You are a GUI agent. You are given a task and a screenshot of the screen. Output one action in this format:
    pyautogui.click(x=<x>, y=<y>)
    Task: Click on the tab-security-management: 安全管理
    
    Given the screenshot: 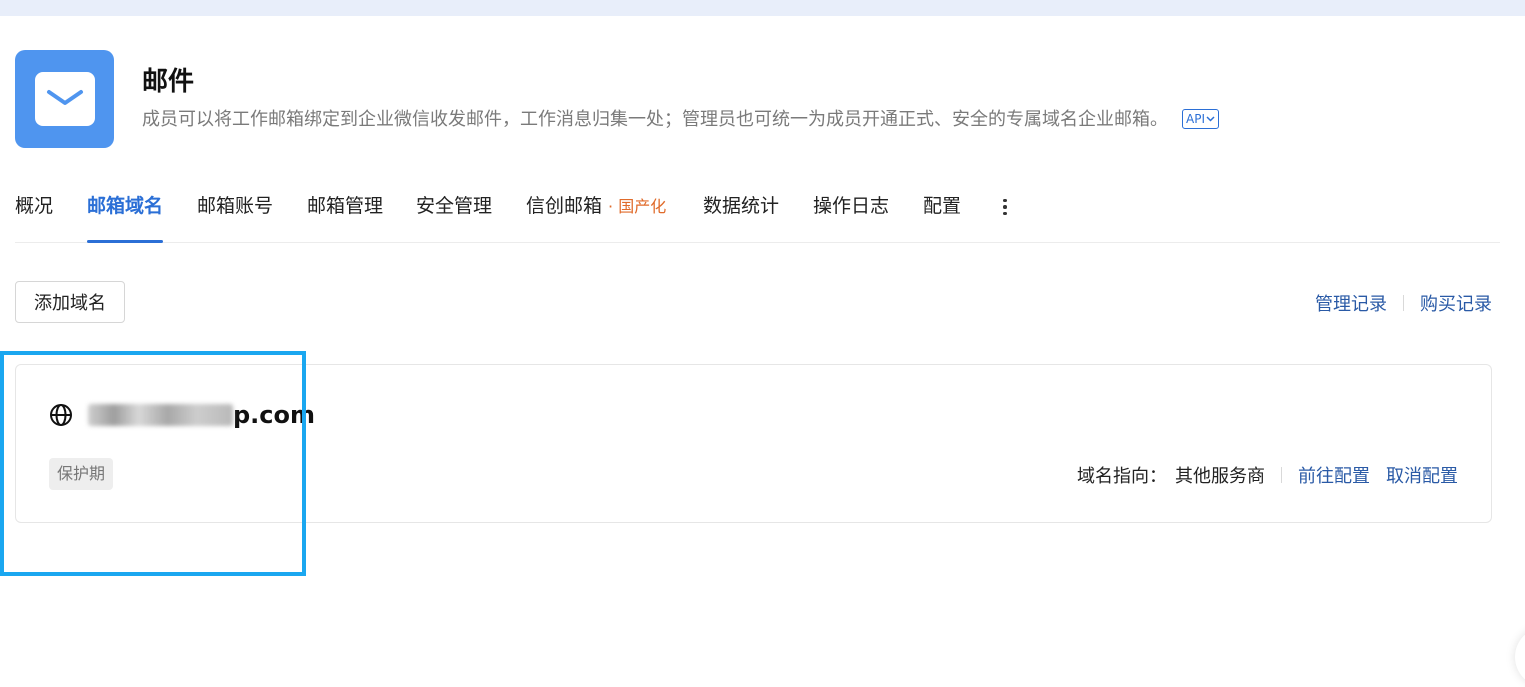 What is the action you would take?
    pyautogui.click(x=454, y=214)
    